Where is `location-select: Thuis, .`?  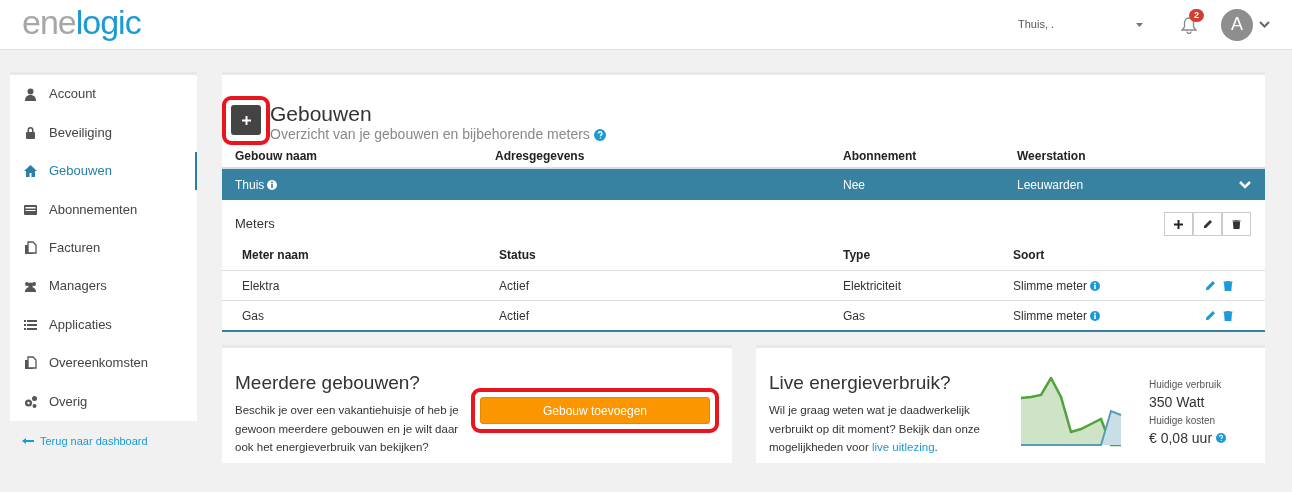
location-select: Thuis, . is located at coordinates (1036, 24).